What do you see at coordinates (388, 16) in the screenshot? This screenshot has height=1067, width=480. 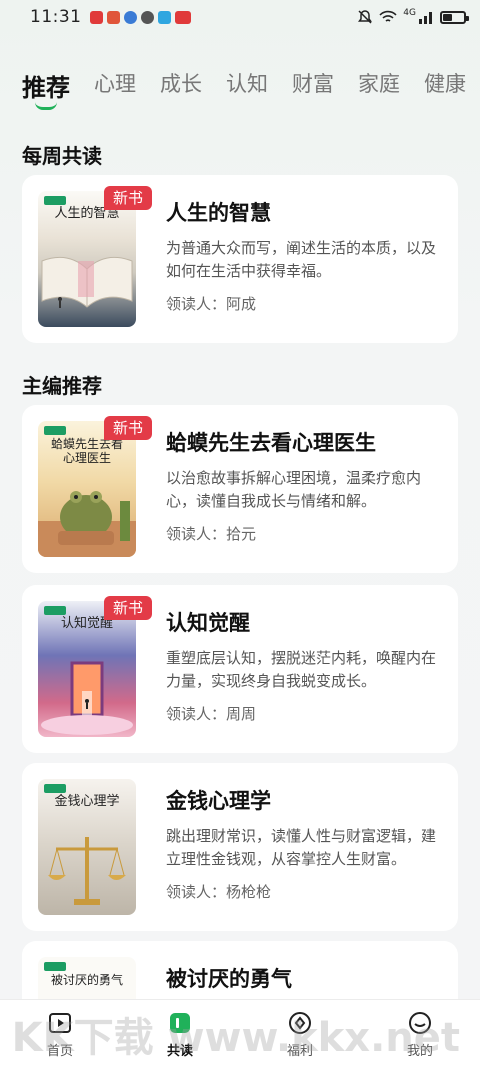 I see `wifi-icon` at bounding box center [388, 16].